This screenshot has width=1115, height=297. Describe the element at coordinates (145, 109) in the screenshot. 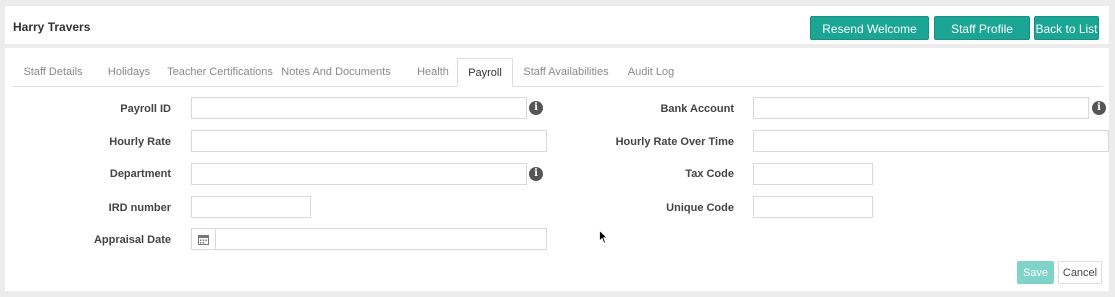

I see `payroll-id-label: Payroll ID` at that location.